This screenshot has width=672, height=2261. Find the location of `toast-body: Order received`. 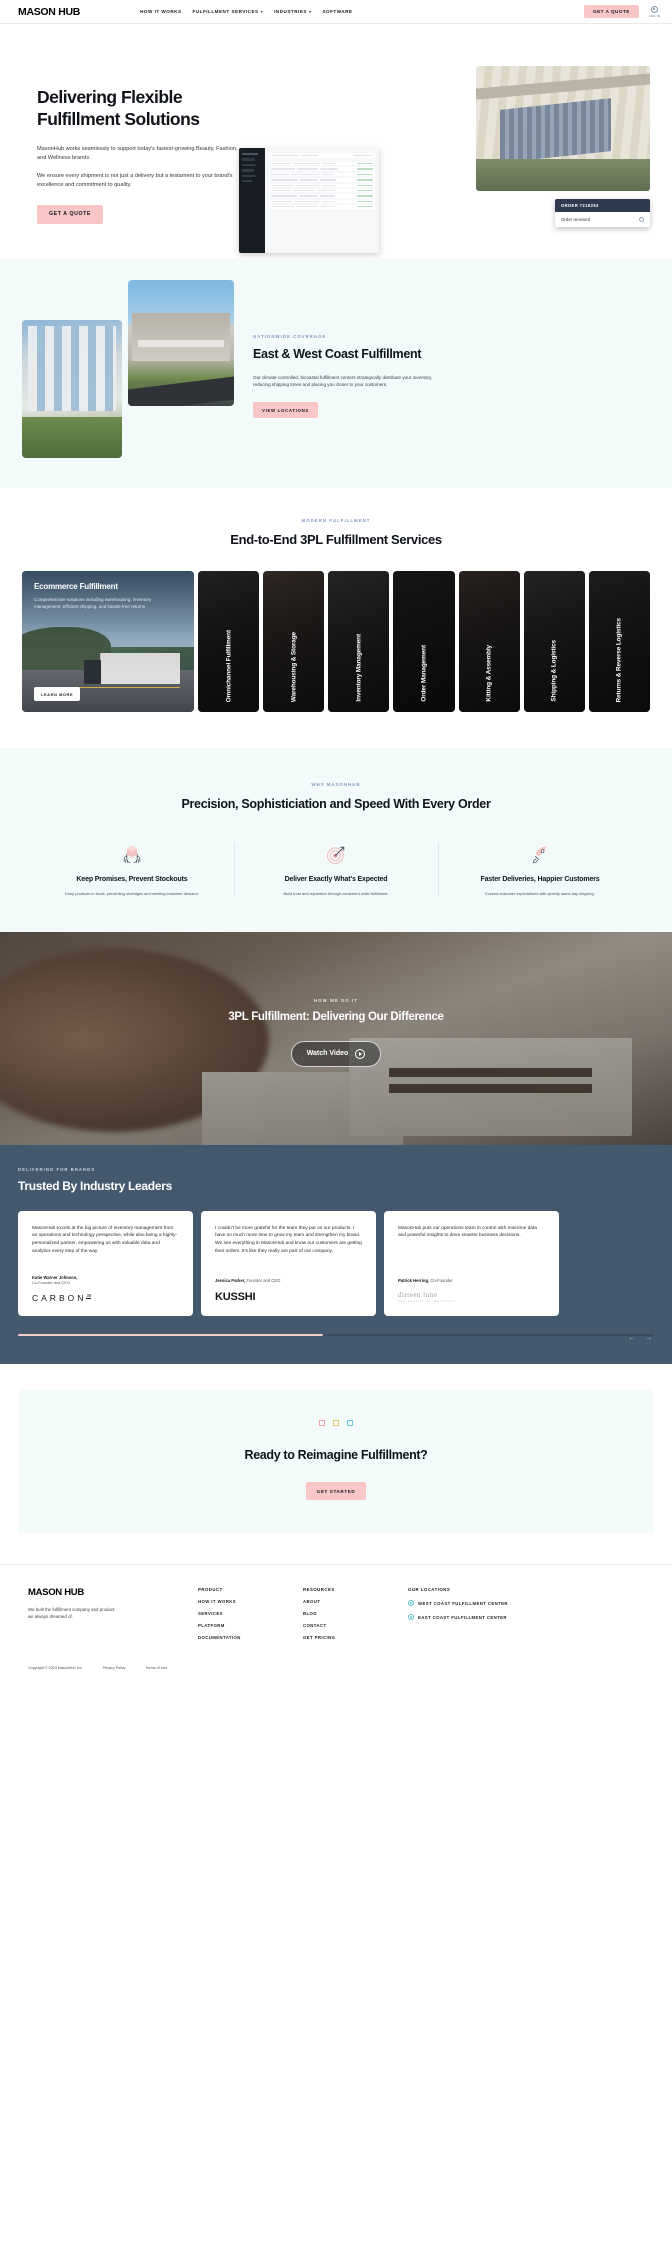

toast-body: Order received is located at coordinates (602, 219).